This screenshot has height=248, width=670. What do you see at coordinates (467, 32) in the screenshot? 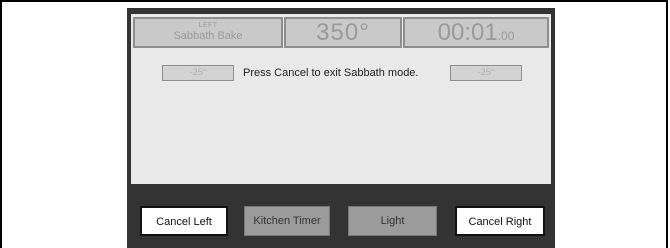
I see `timer-readout: 00:01` at bounding box center [467, 32].